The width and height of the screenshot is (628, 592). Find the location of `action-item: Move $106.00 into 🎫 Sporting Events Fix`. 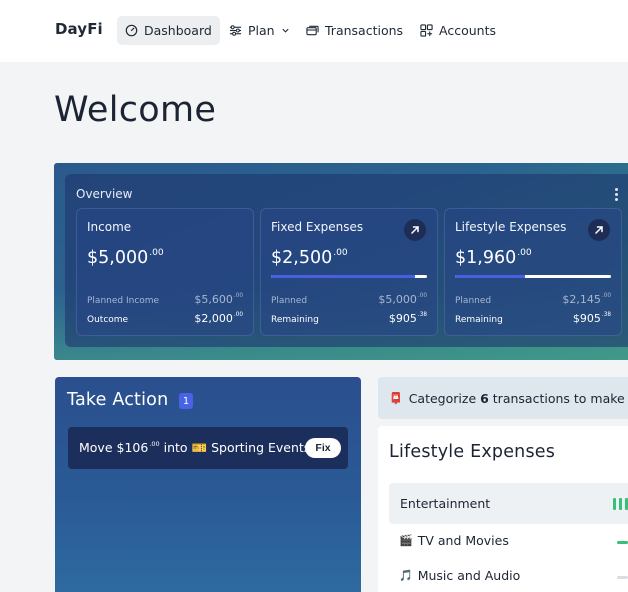

action-item: Move $106.00 into 🎫 Sporting Events Fix is located at coordinates (208, 448).